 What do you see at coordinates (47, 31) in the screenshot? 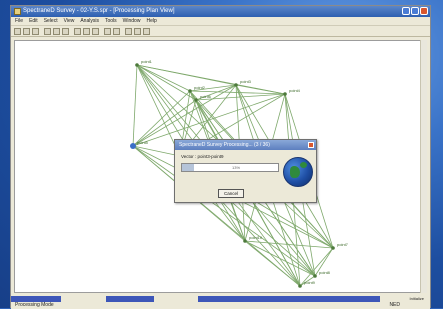
I see `print-icon` at bounding box center [47, 31].